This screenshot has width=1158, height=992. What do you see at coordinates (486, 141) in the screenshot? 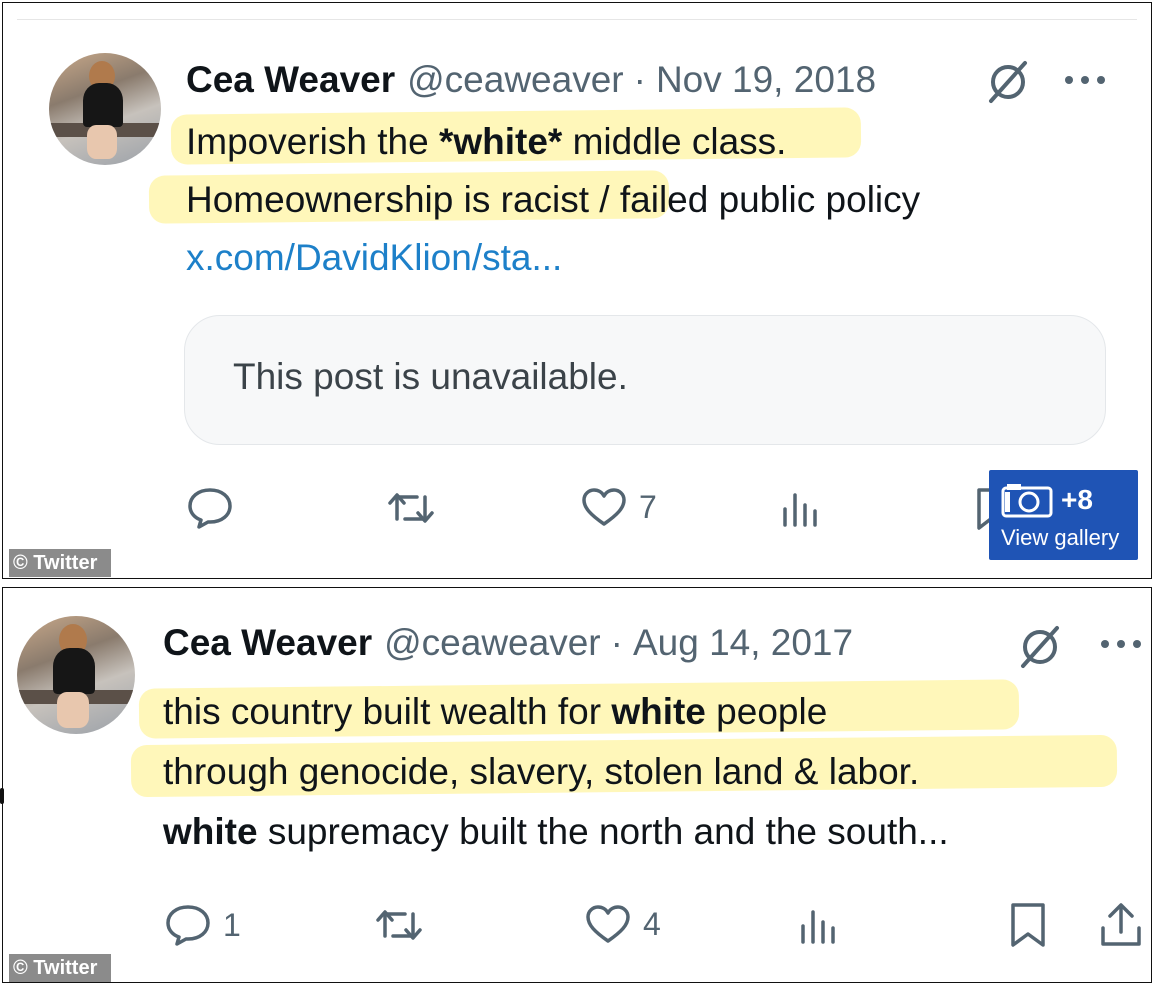
I see `post-line-1: Impoverish the *white* middle class.` at bounding box center [486, 141].